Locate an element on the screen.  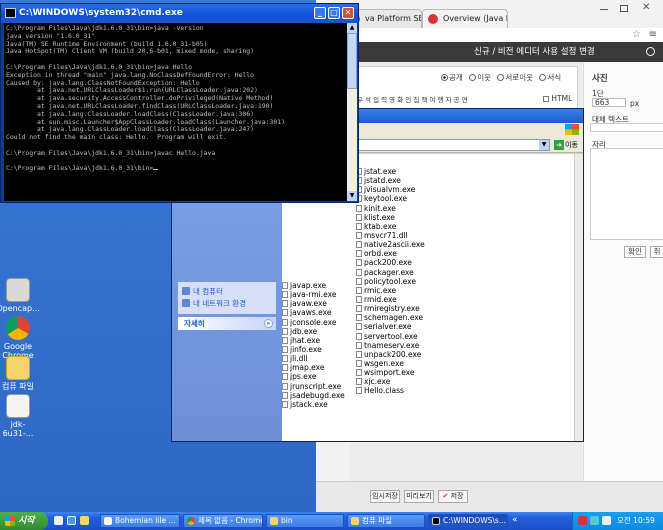
start-button: 시작 is located at coordinates (24, 521).